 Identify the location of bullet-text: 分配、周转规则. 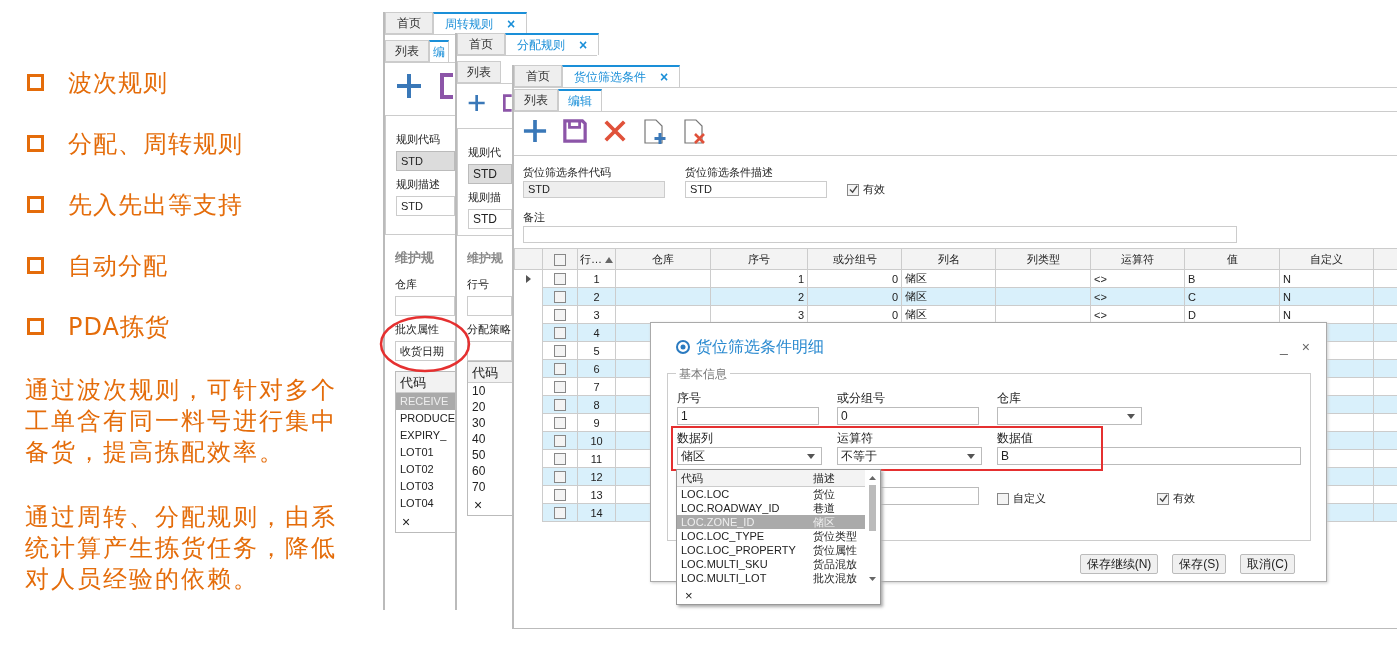
(155, 144).